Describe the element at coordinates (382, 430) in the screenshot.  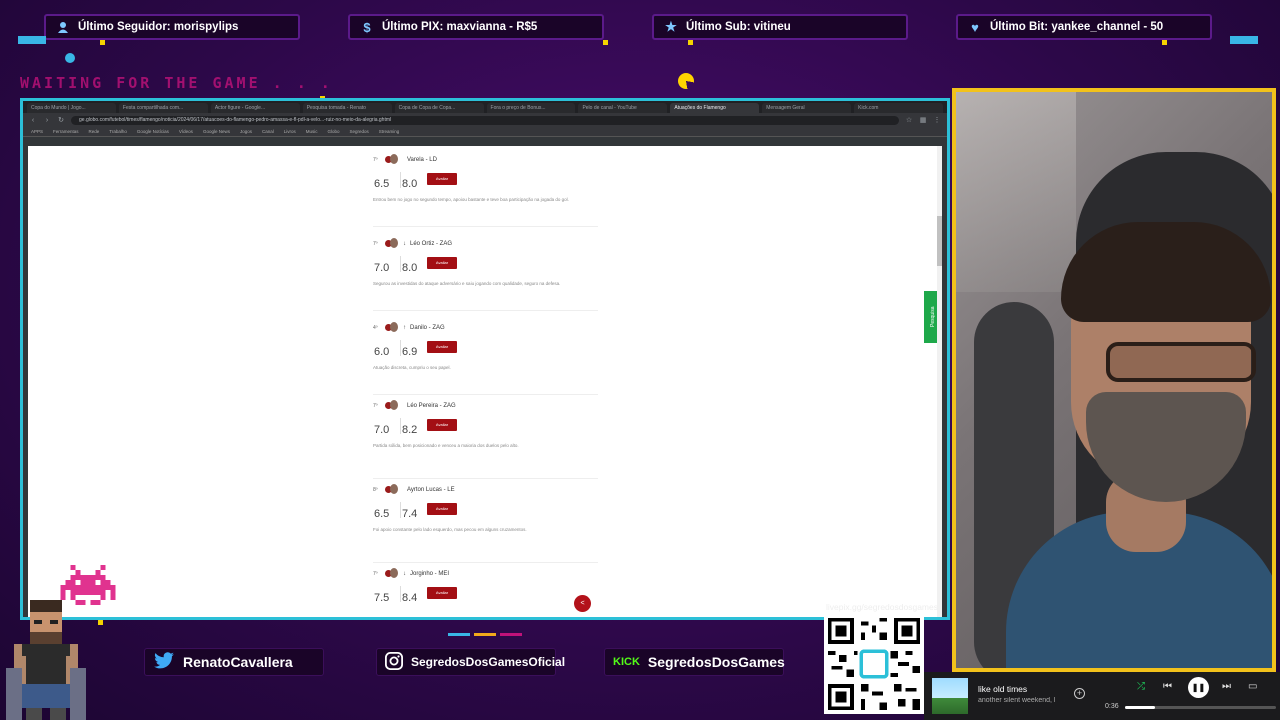
I see `rating-value-1: 7.0` at that location.